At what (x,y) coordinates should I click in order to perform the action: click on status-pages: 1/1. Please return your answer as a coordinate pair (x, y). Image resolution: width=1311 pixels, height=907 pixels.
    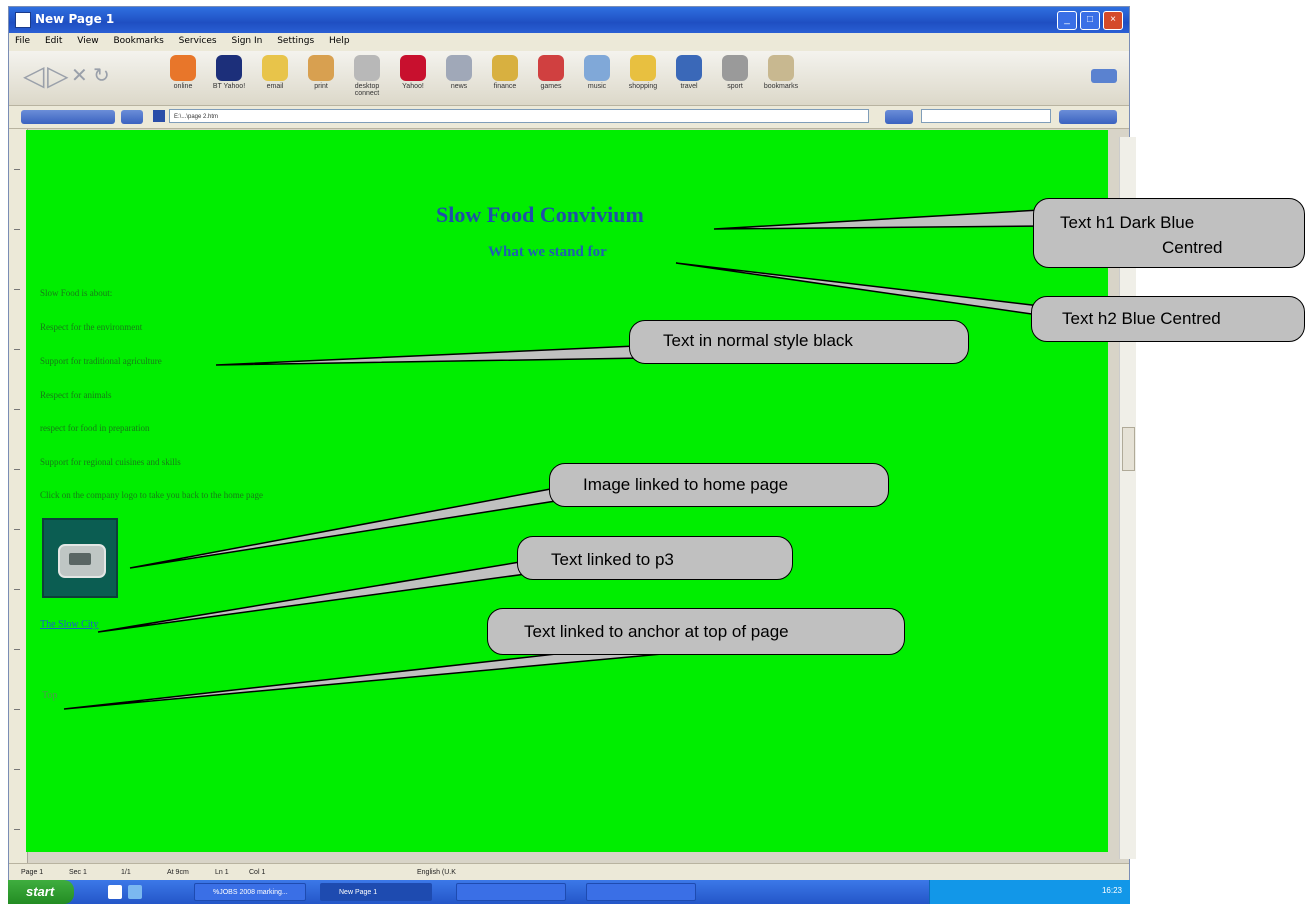
    Looking at the image, I should click on (126, 872).